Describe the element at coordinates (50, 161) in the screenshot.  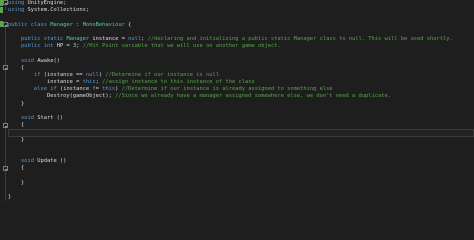
I see `code-token: Update ()` at that location.